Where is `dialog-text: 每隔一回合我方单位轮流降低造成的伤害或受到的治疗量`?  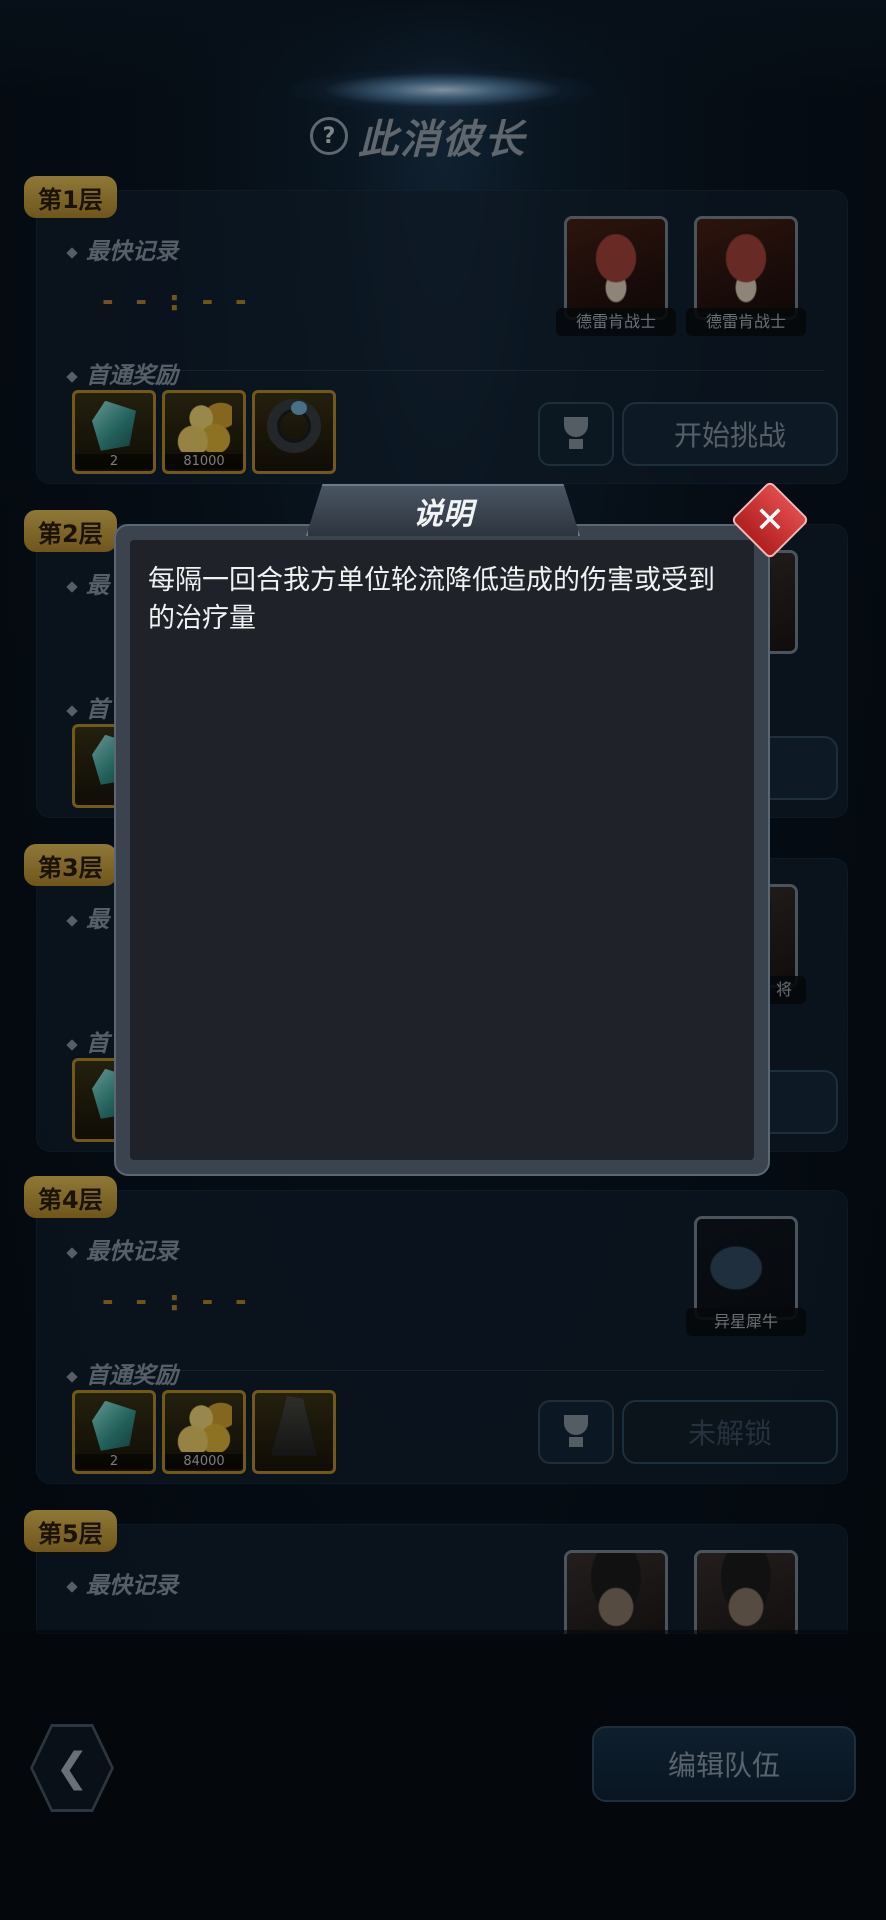
dialog-text: 每隔一回合我方单位轮流降低造成的伤害或受到的治疗量 is located at coordinates (431, 599).